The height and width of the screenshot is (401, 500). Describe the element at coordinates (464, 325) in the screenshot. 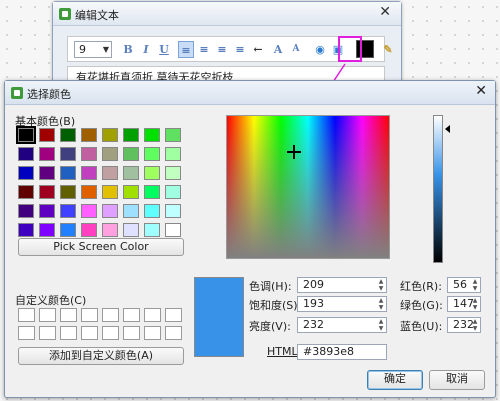

I see `blue-input: 232 ▲ ▼` at that location.